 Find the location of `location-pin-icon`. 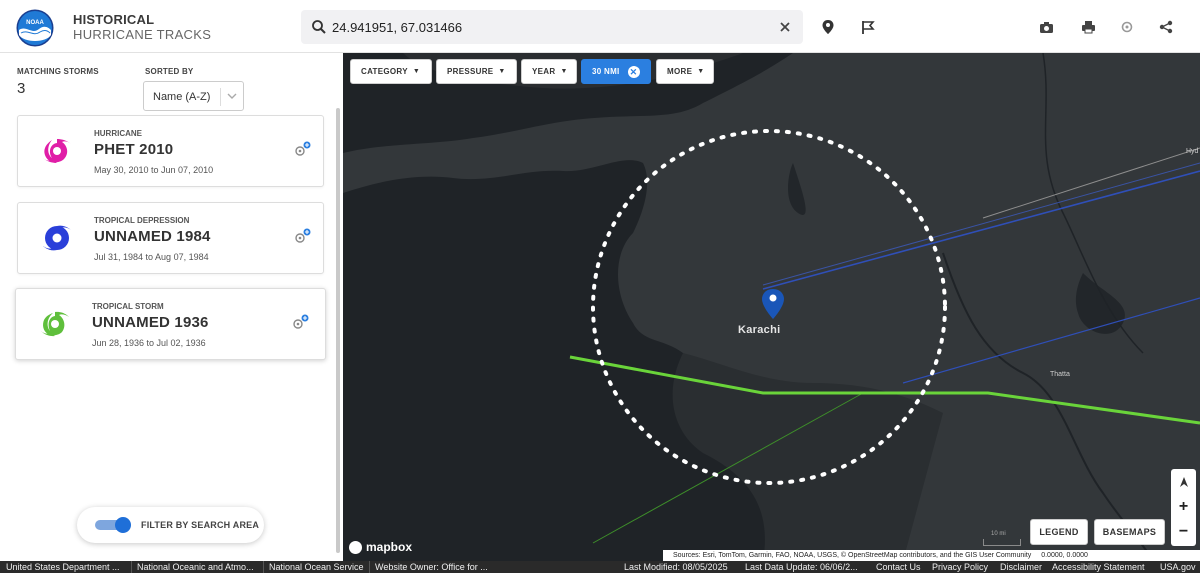

location-pin-icon is located at coordinates (828, 27).